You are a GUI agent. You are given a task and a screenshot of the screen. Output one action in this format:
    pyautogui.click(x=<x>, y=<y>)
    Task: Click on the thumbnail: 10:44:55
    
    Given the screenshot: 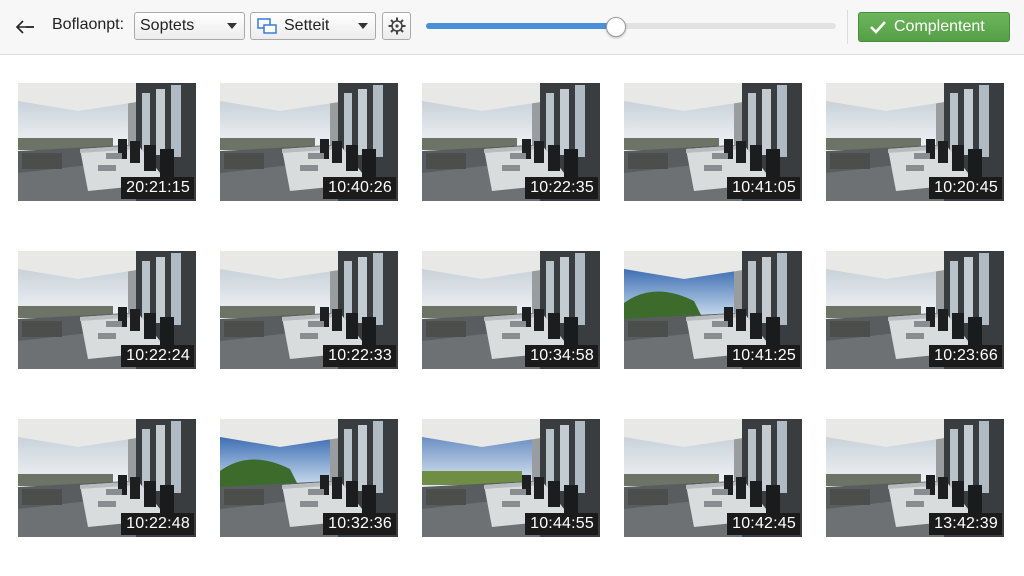 What is the action you would take?
    pyautogui.click(x=511, y=478)
    